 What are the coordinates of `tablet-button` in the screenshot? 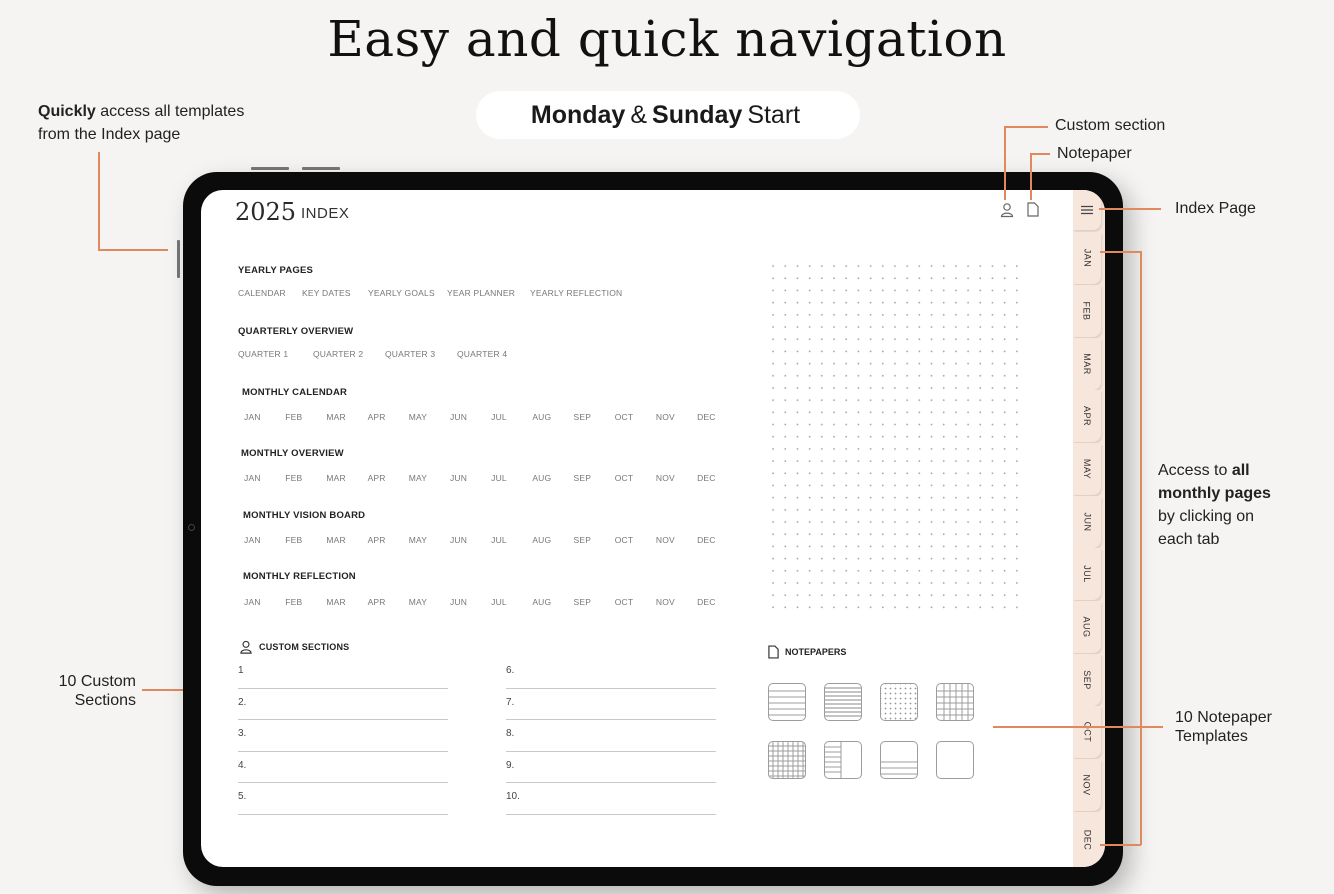 It's located at (321, 168).